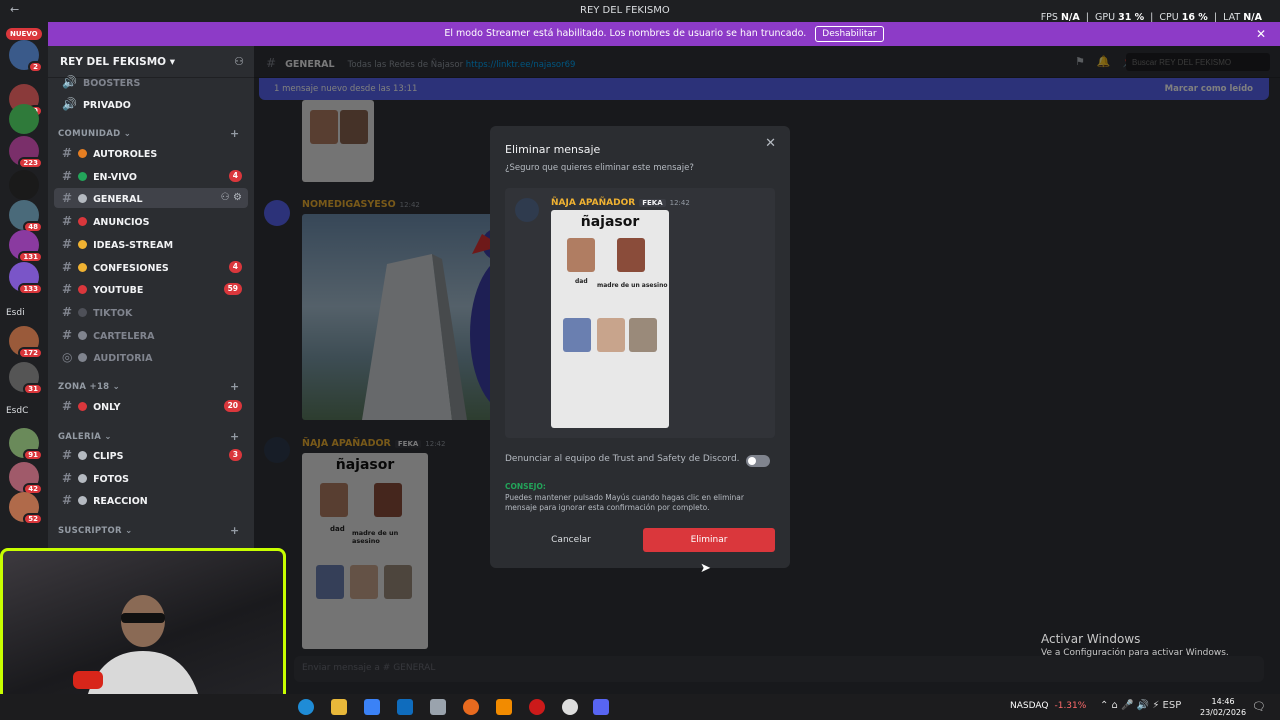 This screenshot has height=720, width=1280. What do you see at coordinates (26, 378) in the screenshot?
I see `server-icon: 31` at bounding box center [26, 378].